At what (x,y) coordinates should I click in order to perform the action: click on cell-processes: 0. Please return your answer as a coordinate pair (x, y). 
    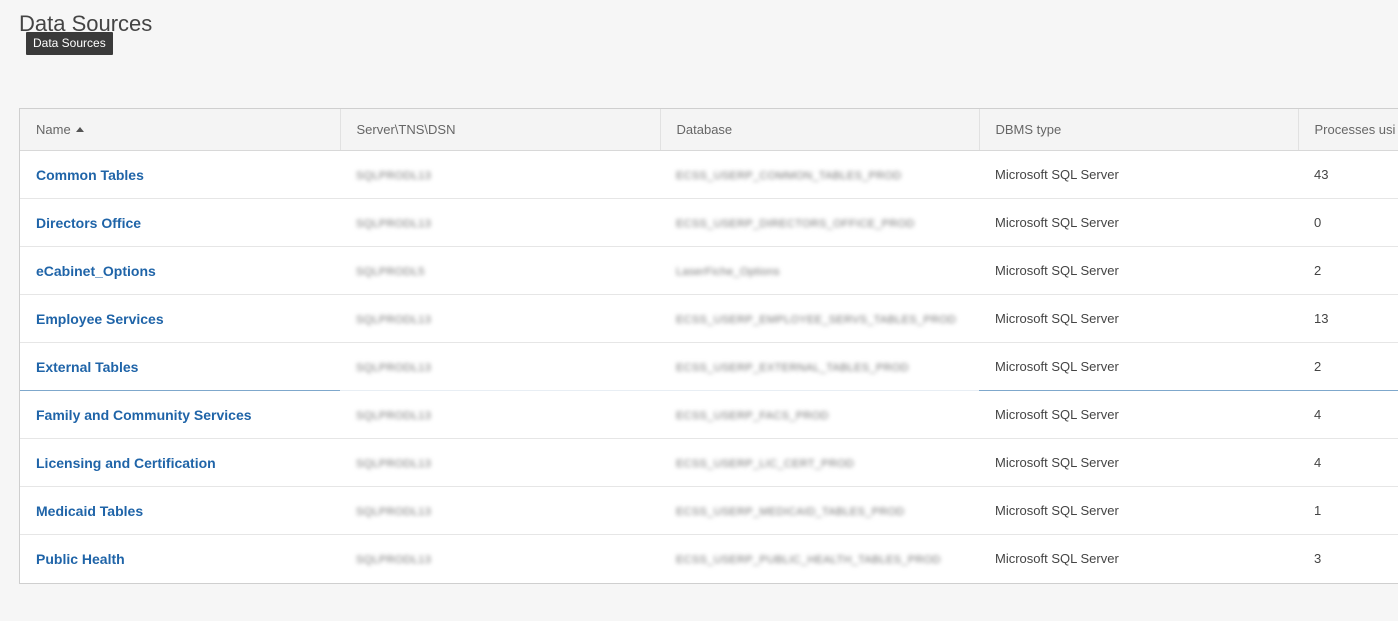
    Looking at the image, I should click on (1348, 222).